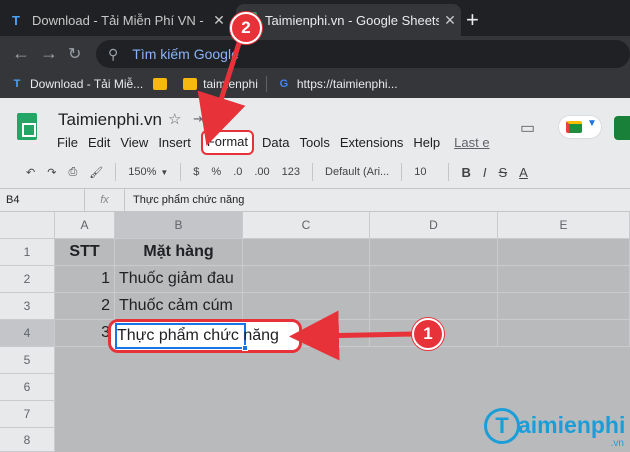  Describe the element at coordinates (352, 335) in the screenshot. I see `arrow-to-cell-b4` at that location.